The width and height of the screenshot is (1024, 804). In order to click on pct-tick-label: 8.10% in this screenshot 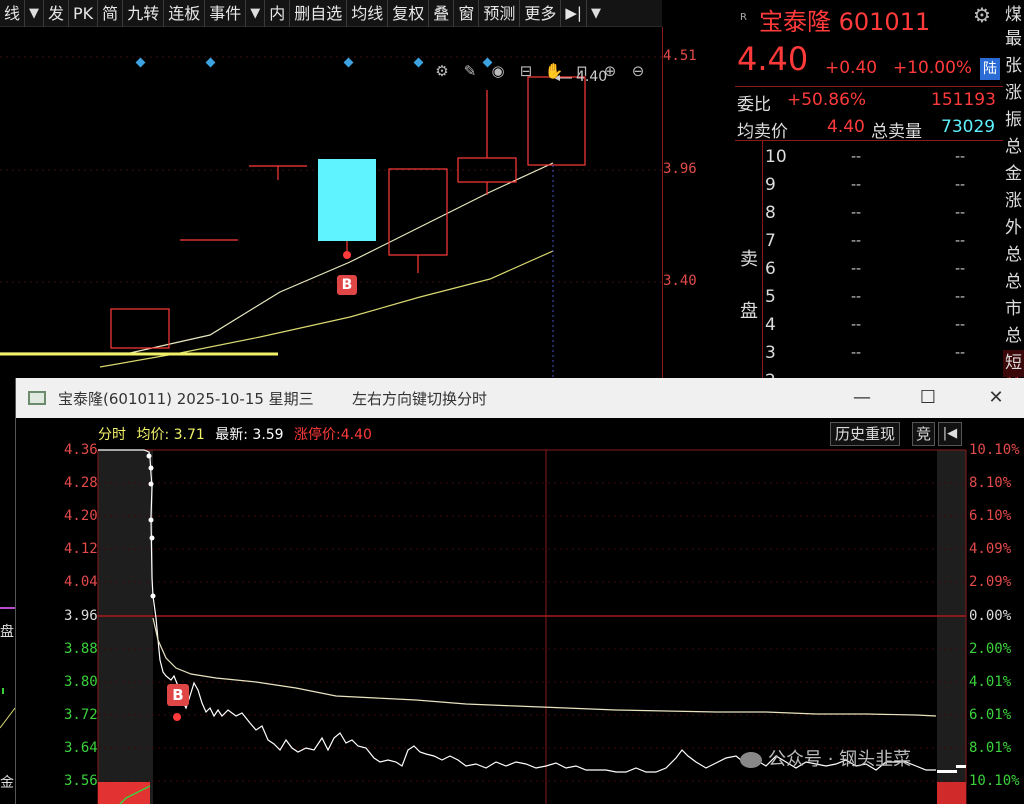, I will do `click(990, 483)`.